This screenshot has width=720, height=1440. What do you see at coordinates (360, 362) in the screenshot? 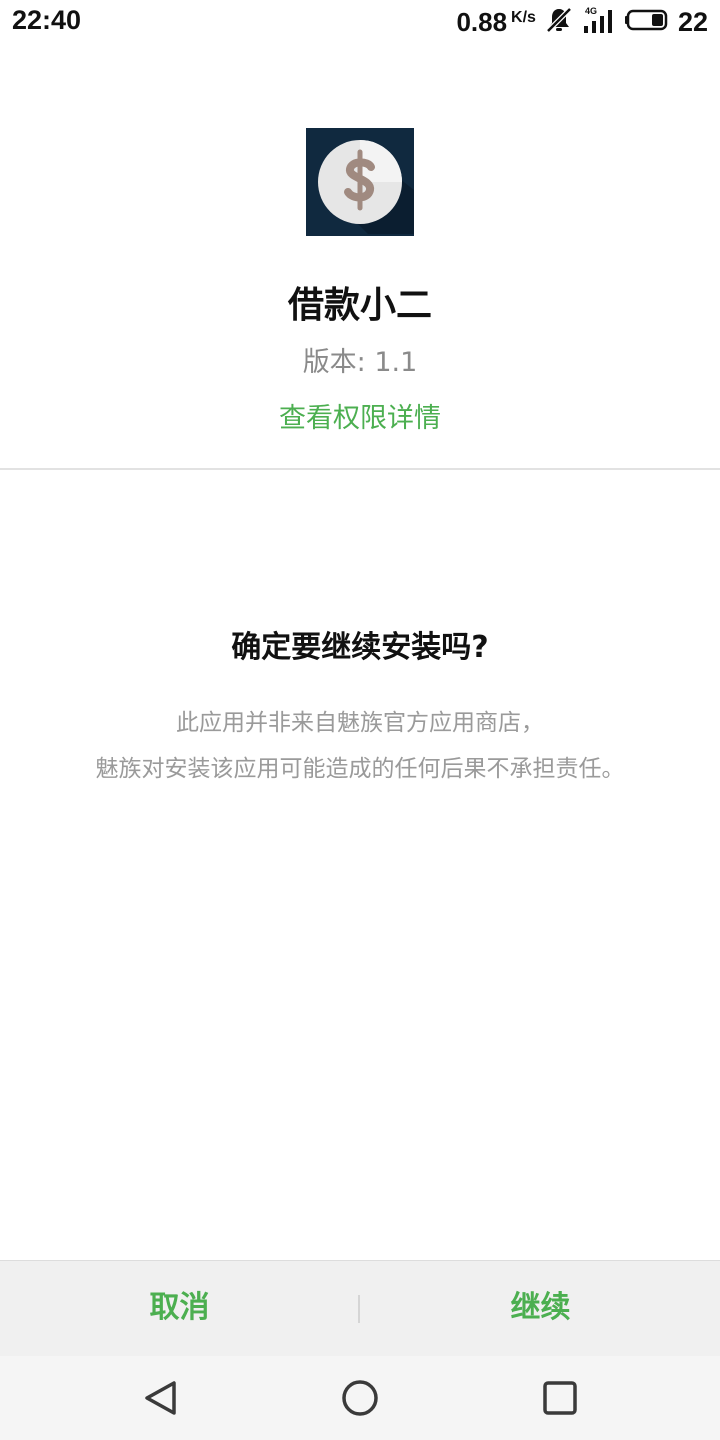
I see `app-version: 版本: 1.1` at bounding box center [360, 362].